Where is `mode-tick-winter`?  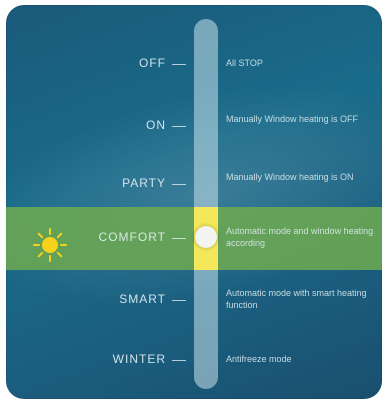 mode-tick-winter is located at coordinates (179, 360).